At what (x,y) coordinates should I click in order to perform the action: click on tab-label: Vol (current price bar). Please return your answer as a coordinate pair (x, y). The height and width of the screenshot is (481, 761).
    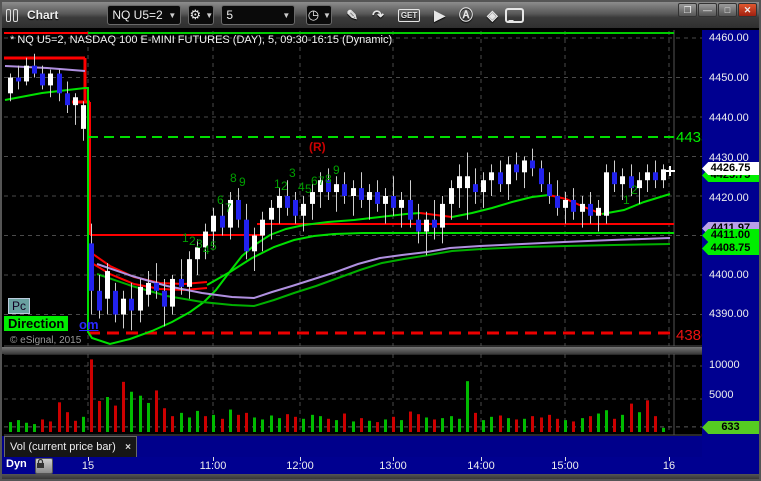
    Looking at the image, I should click on (63, 447).